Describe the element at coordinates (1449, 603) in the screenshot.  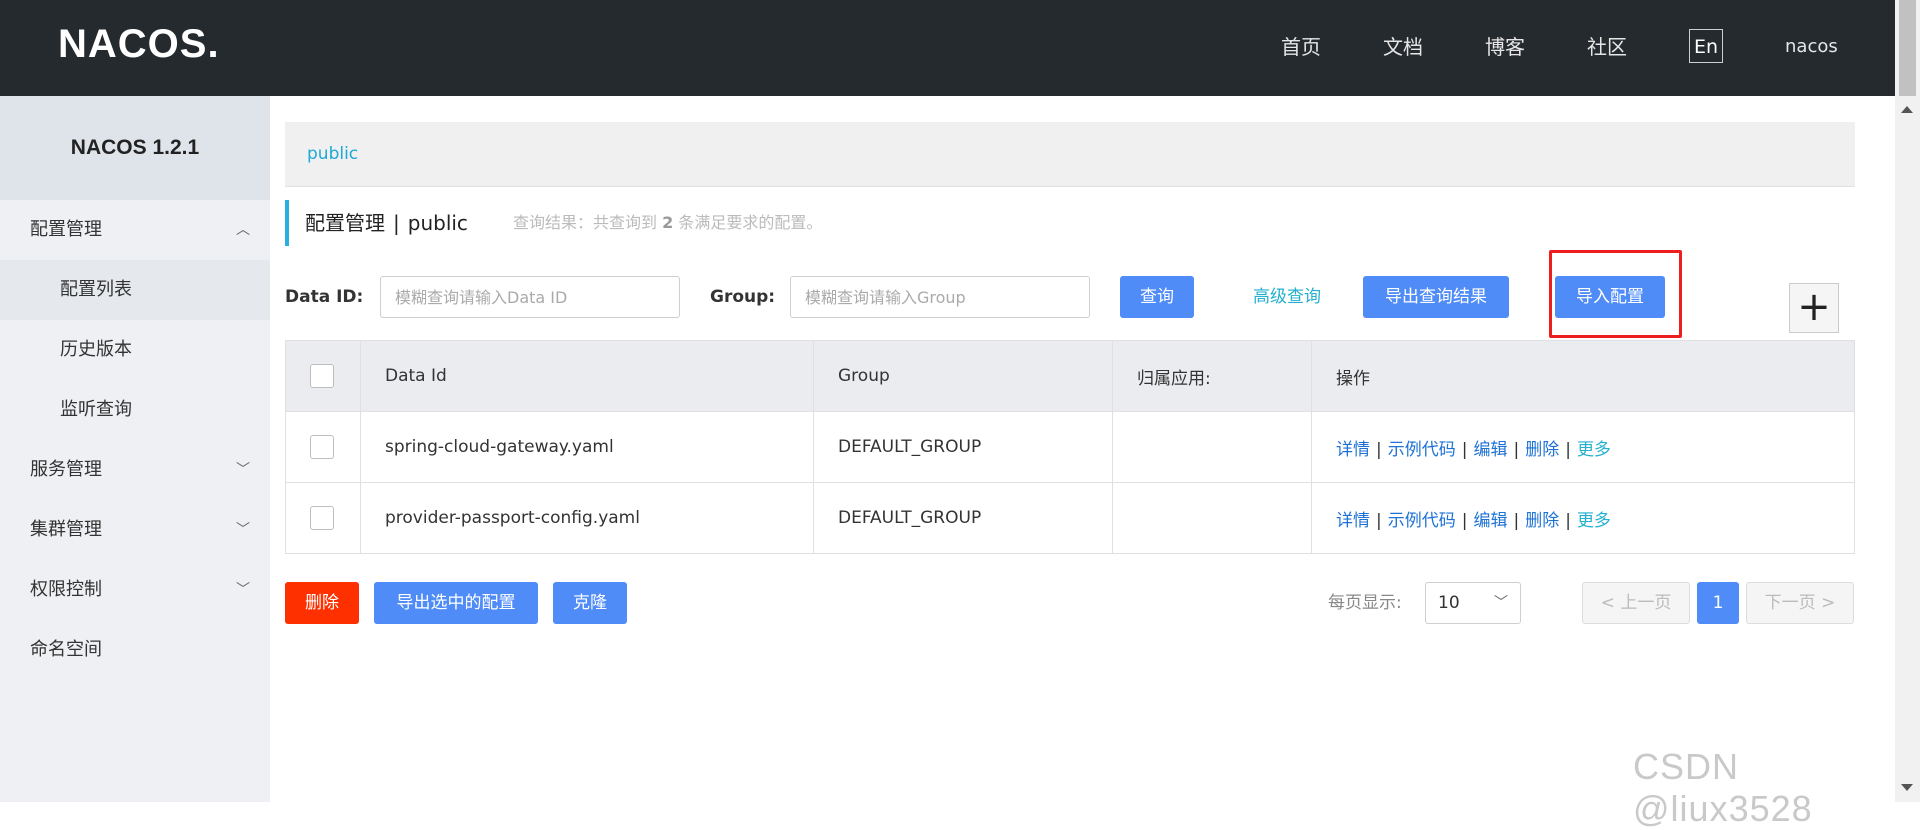
I see `page-size-value: 10` at that location.